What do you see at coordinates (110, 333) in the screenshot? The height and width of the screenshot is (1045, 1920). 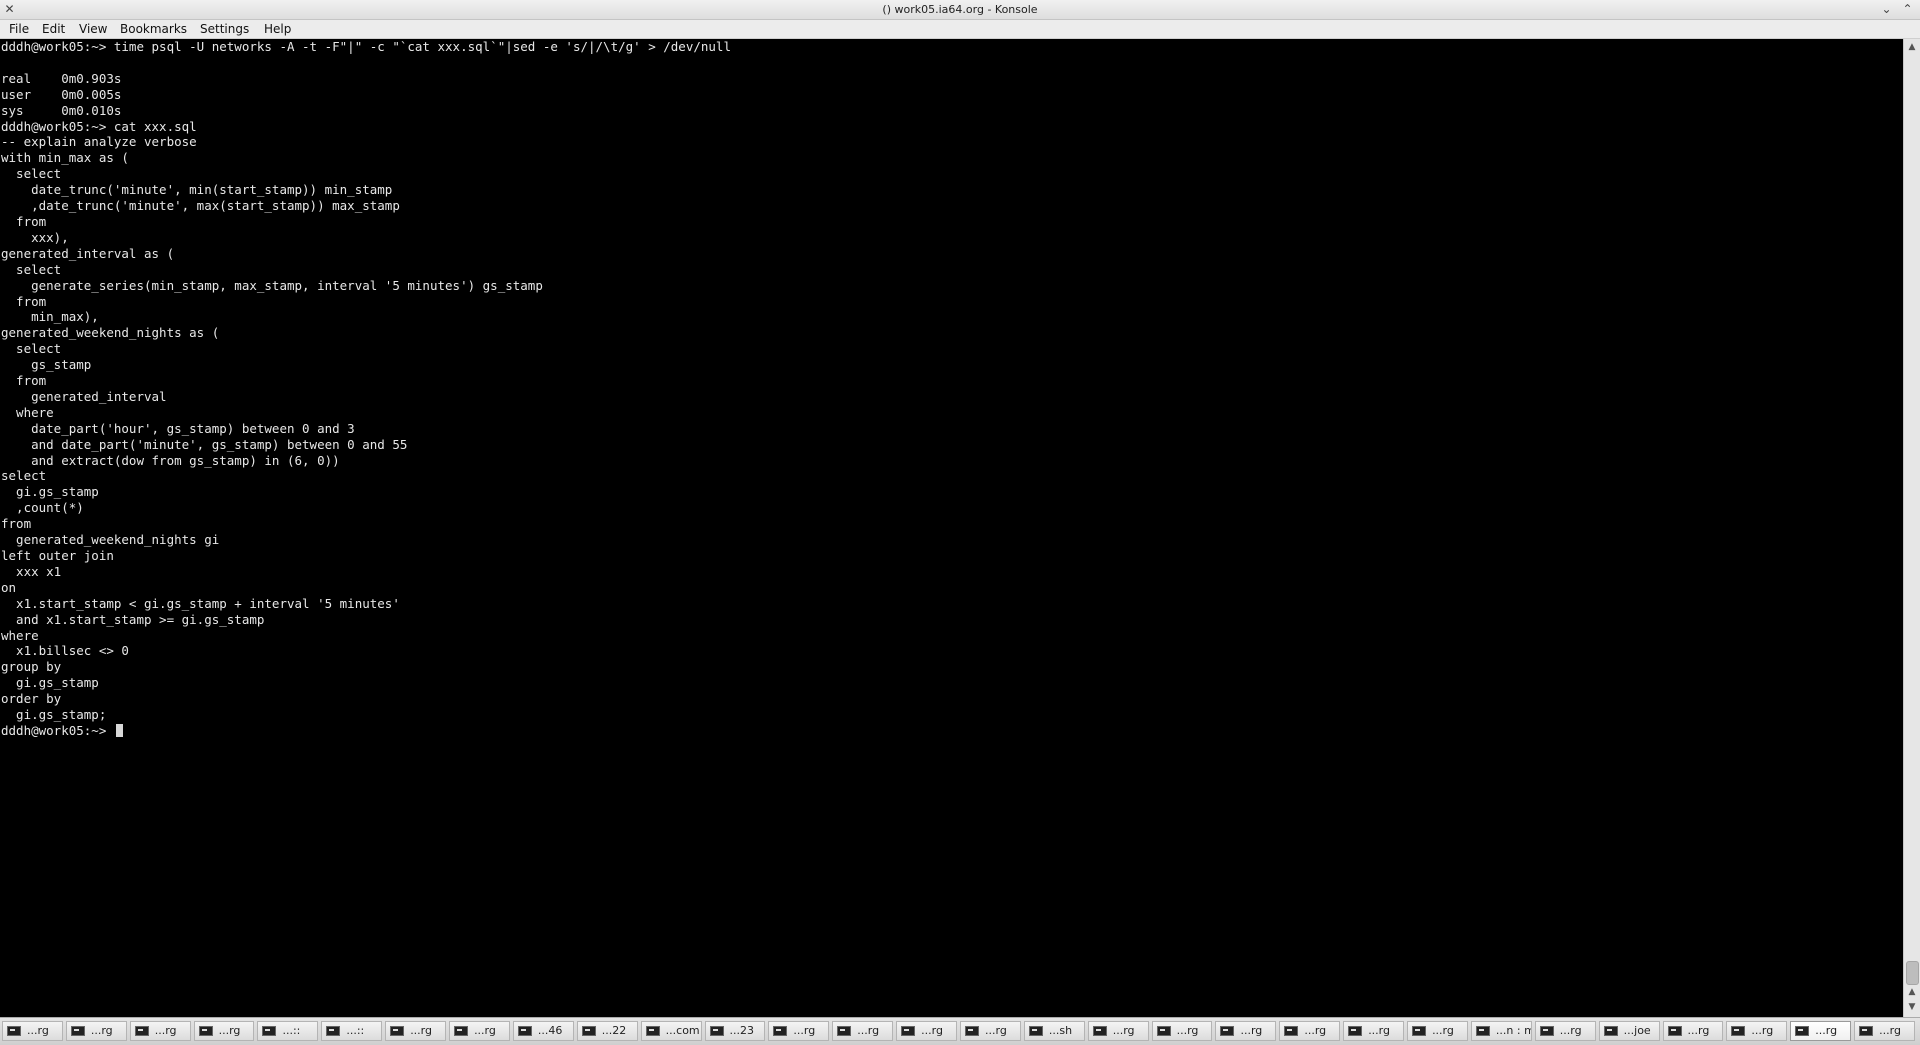 I see `terminal-line: generated_weekend_nights as (` at bounding box center [110, 333].